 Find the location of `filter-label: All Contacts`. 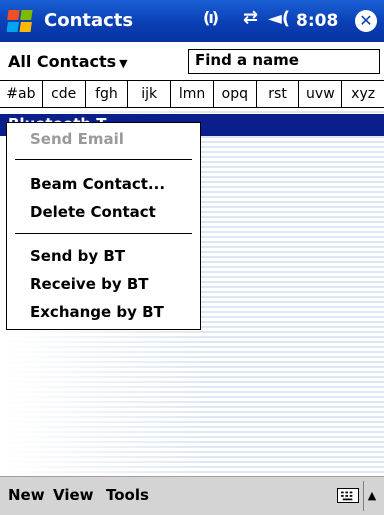

filter-label: All Contacts is located at coordinates (62, 61).